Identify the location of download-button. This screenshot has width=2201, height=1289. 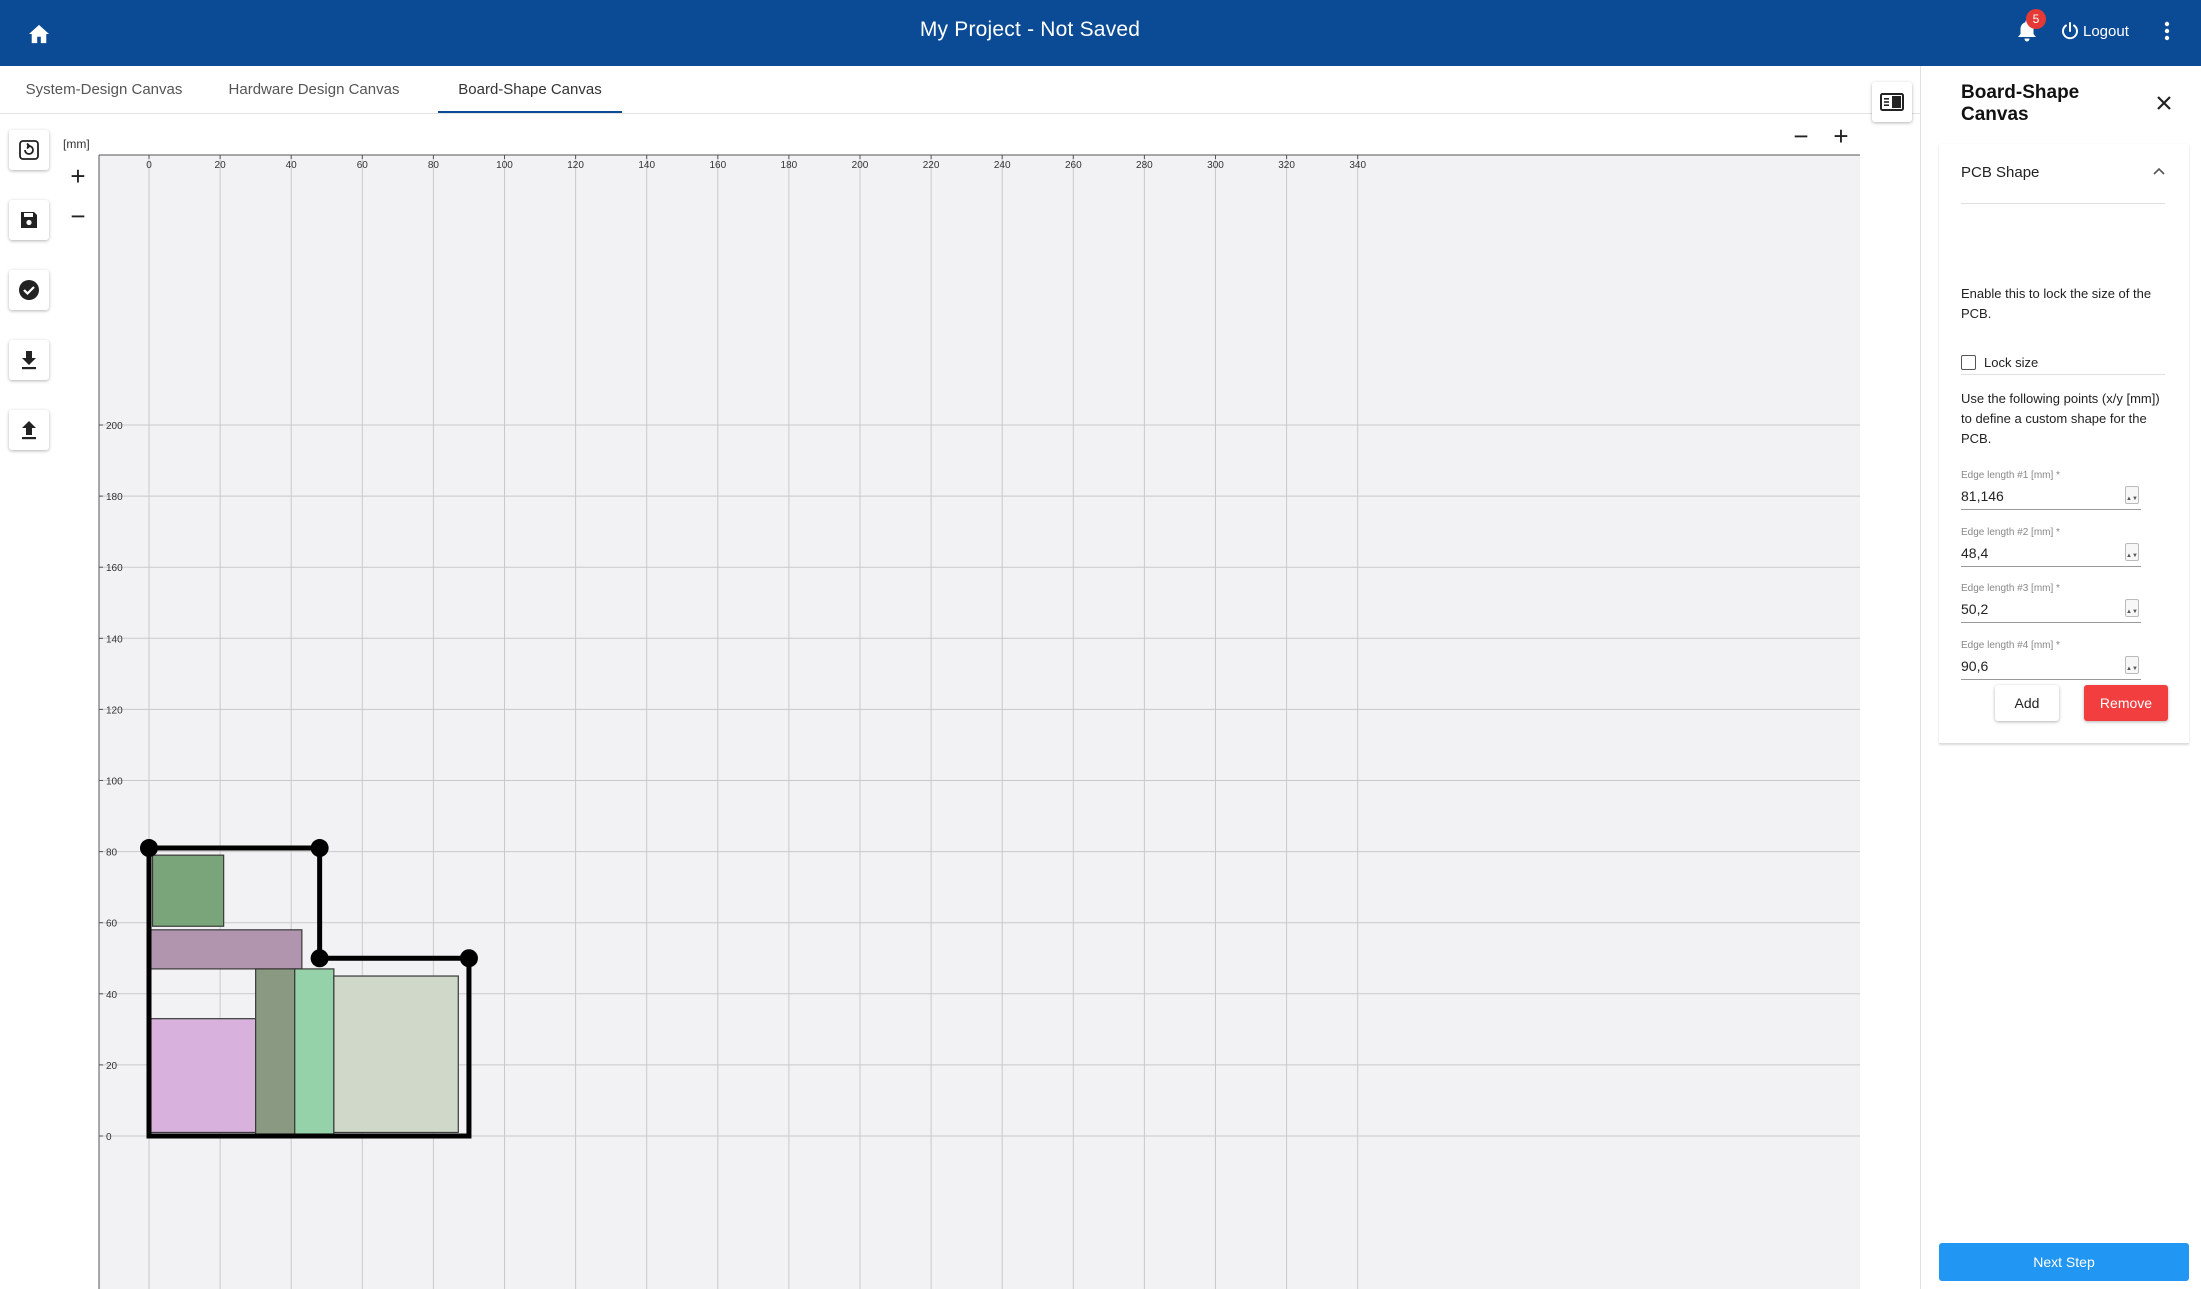
(29, 360).